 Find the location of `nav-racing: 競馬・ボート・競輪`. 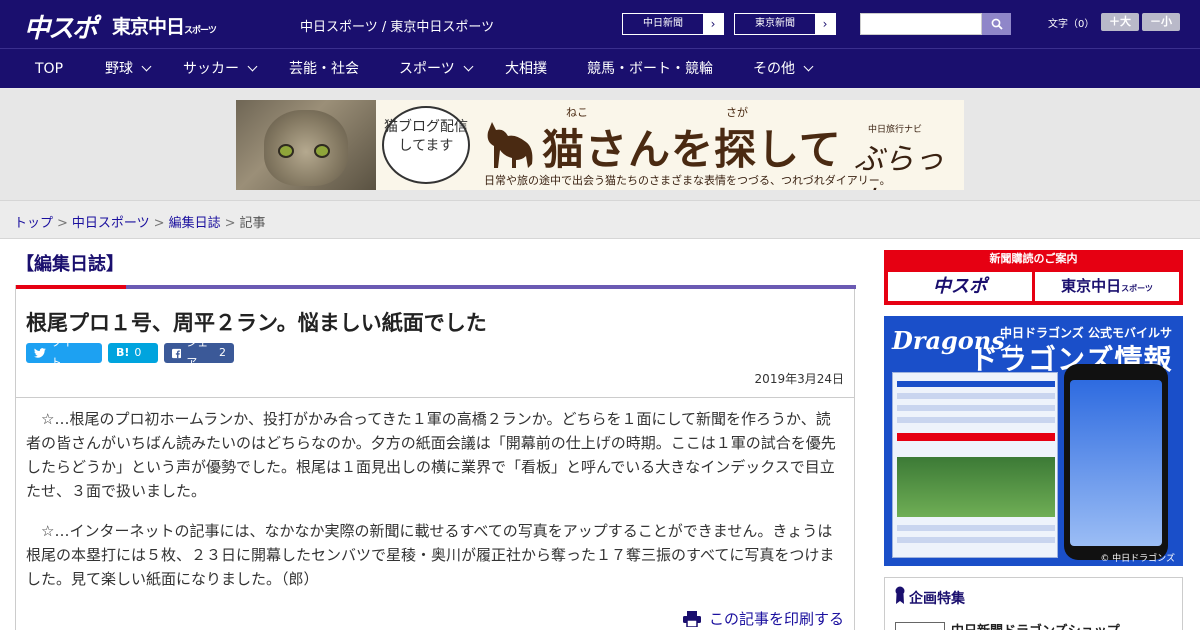

nav-racing: 競馬・ボート・競輪 is located at coordinates (650, 69).